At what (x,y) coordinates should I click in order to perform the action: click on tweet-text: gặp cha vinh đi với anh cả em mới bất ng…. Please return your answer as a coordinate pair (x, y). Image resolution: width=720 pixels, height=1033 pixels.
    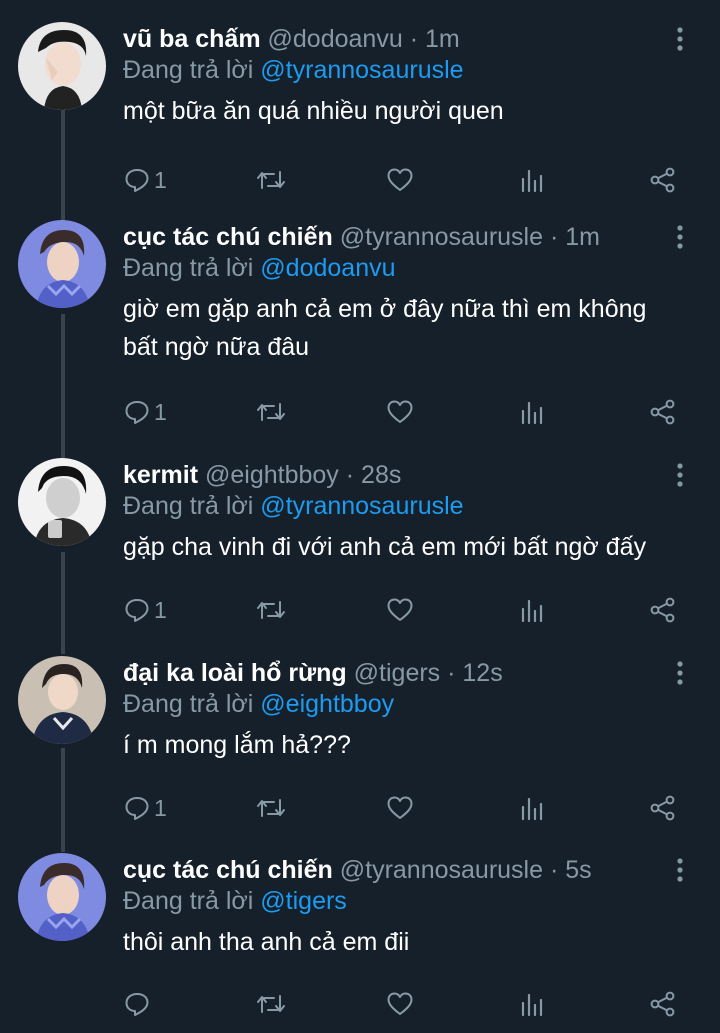
    Looking at the image, I should click on (385, 547).